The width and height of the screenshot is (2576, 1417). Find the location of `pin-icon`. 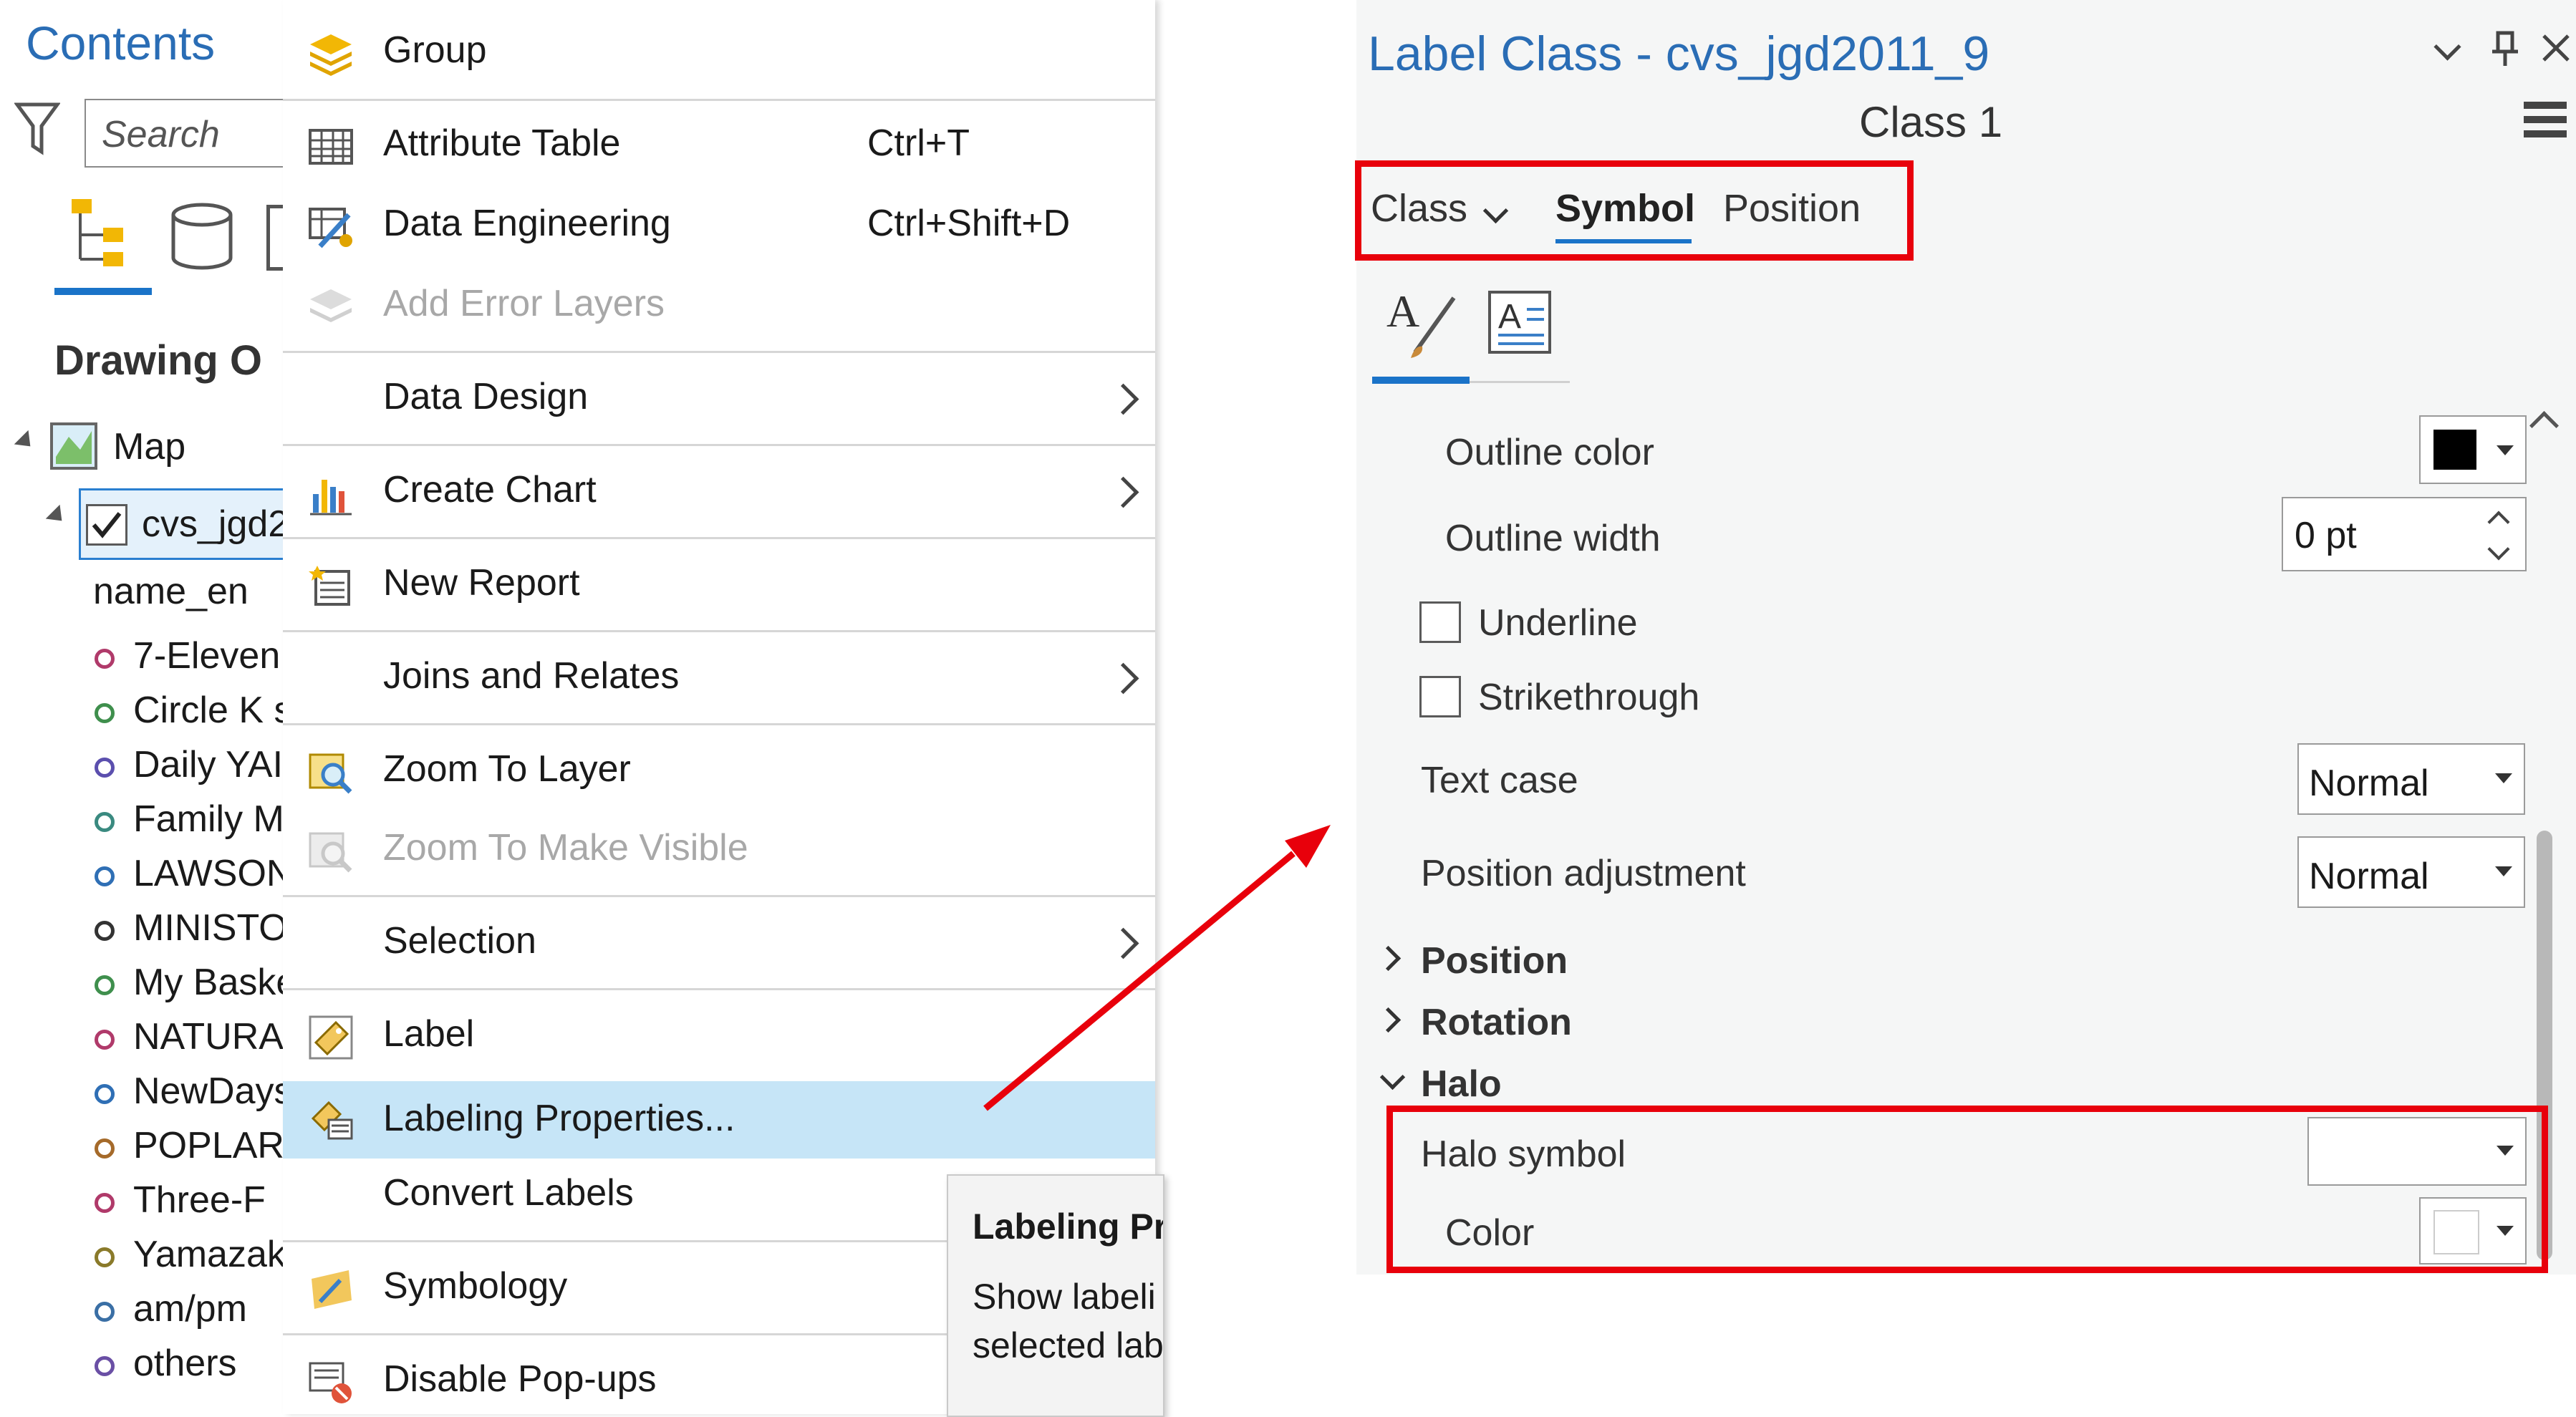

pin-icon is located at coordinates (2505, 49).